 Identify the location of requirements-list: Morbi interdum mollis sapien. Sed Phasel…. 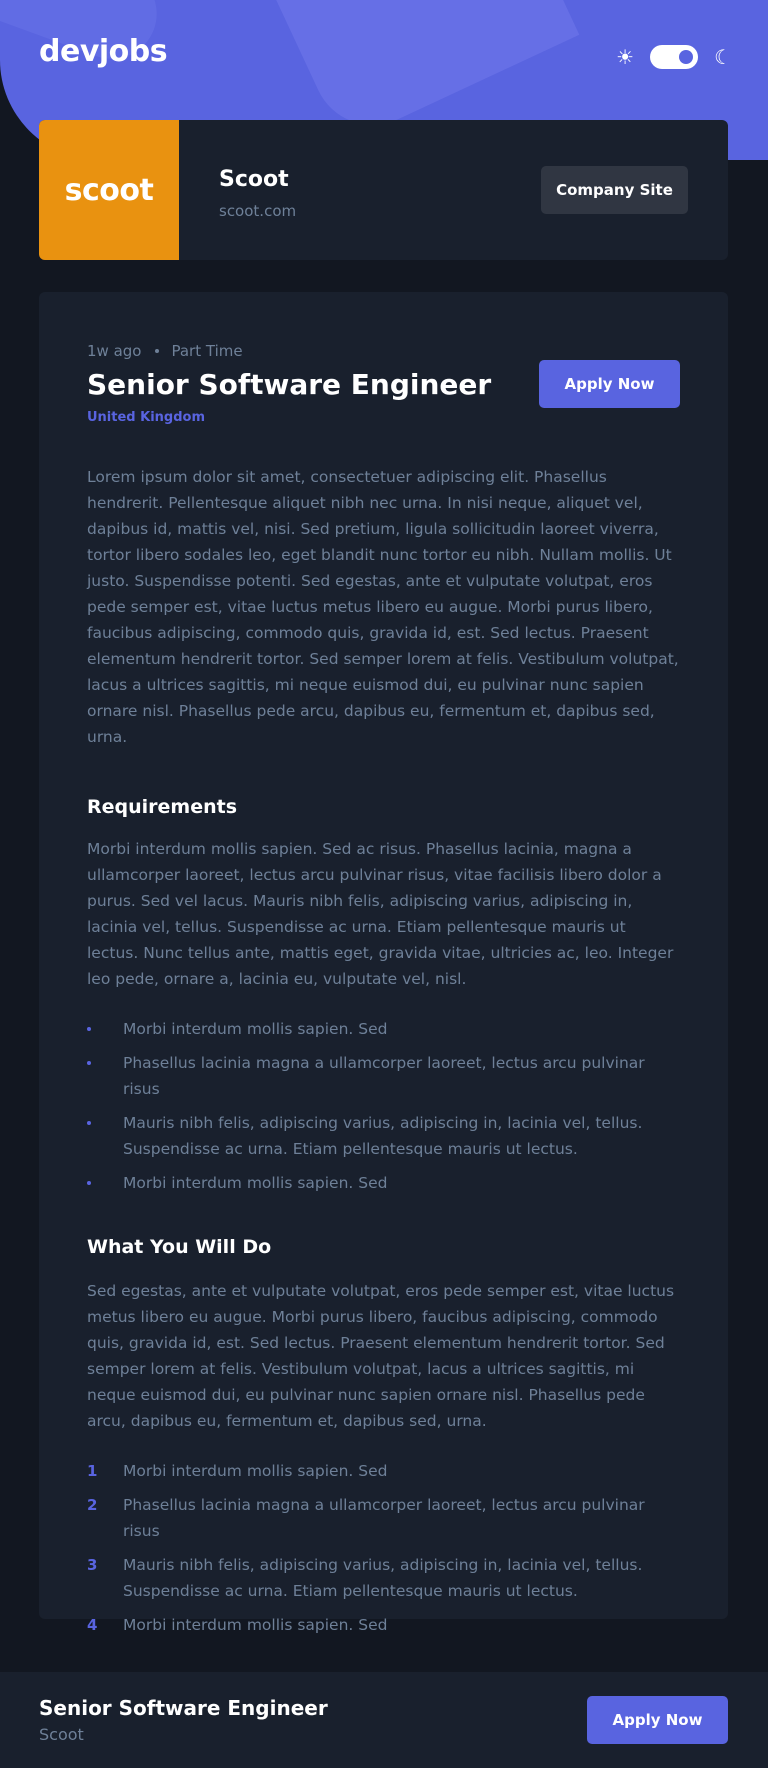
(383, 1106).